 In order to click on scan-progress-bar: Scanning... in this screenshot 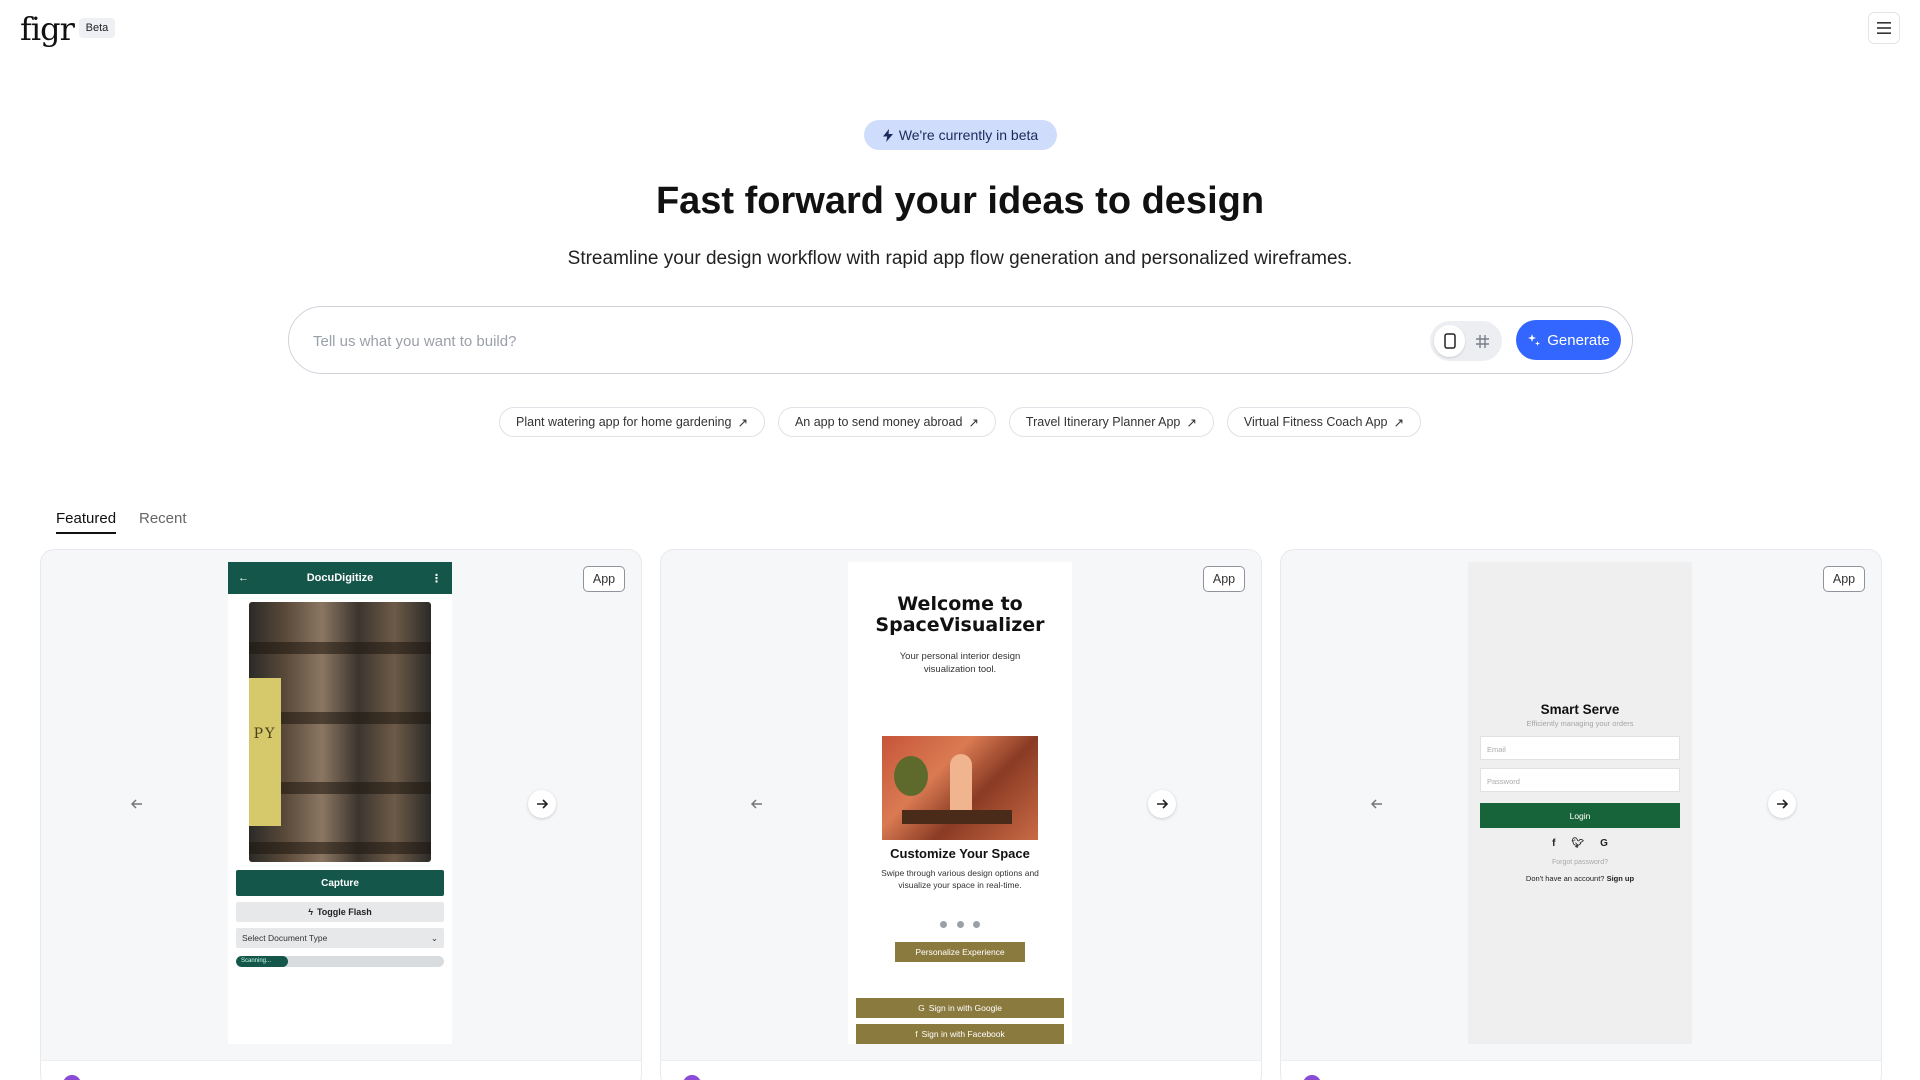, I will do `click(340, 961)`.